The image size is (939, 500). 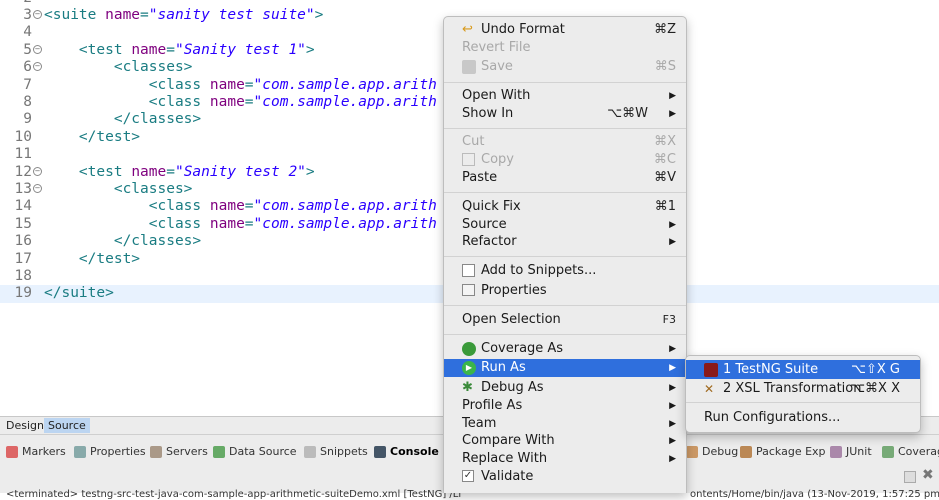 What do you see at coordinates (565, 388) in the screenshot?
I see `menu-debug-as: ✱ Debug As ▶` at bounding box center [565, 388].